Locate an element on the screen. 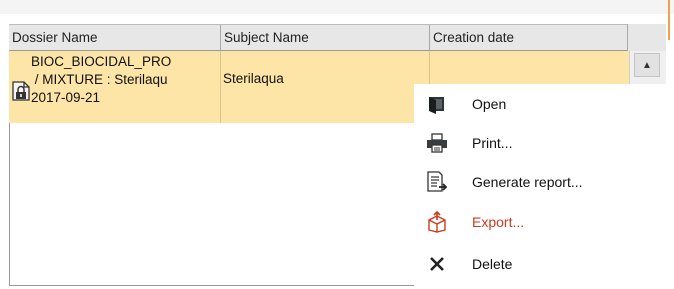  menu-label-delete: Delete is located at coordinates (492, 264).